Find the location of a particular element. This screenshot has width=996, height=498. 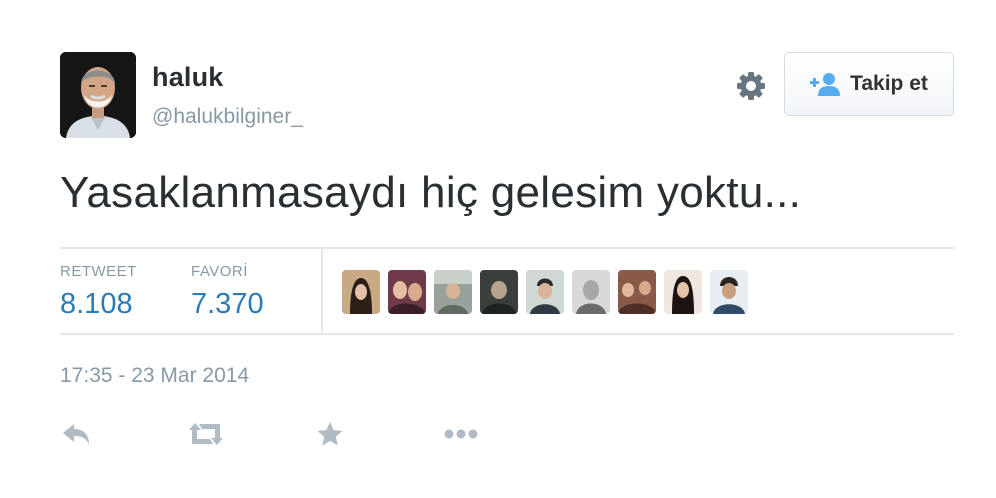

retweet-button is located at coordinates (206, 434).